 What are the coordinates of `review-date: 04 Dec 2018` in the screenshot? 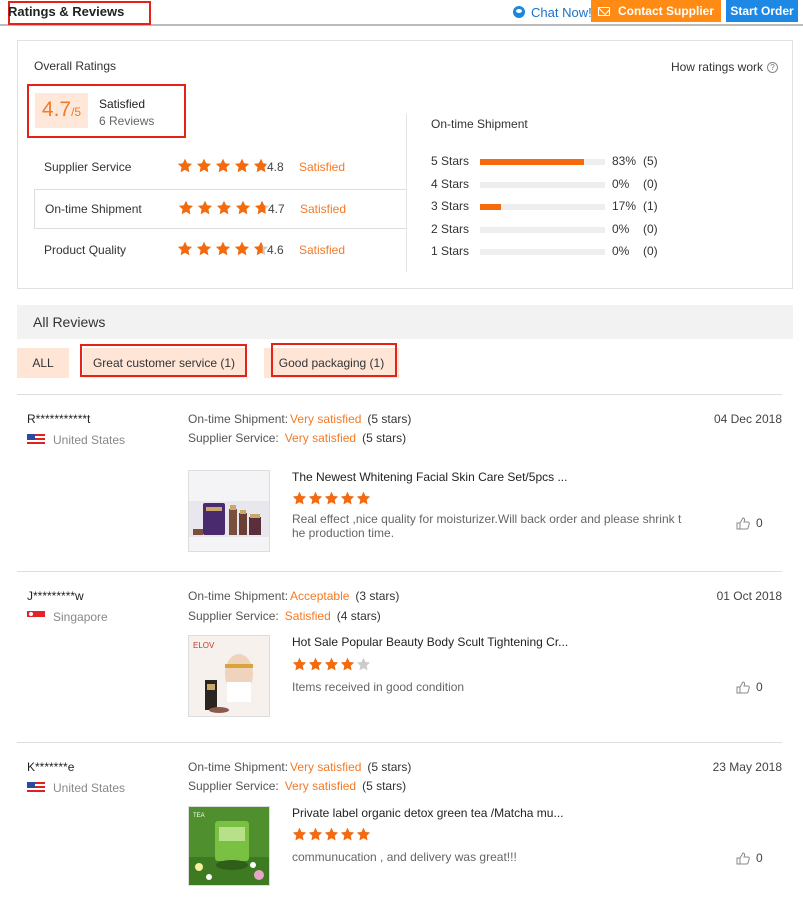 It's located at (747, 419).